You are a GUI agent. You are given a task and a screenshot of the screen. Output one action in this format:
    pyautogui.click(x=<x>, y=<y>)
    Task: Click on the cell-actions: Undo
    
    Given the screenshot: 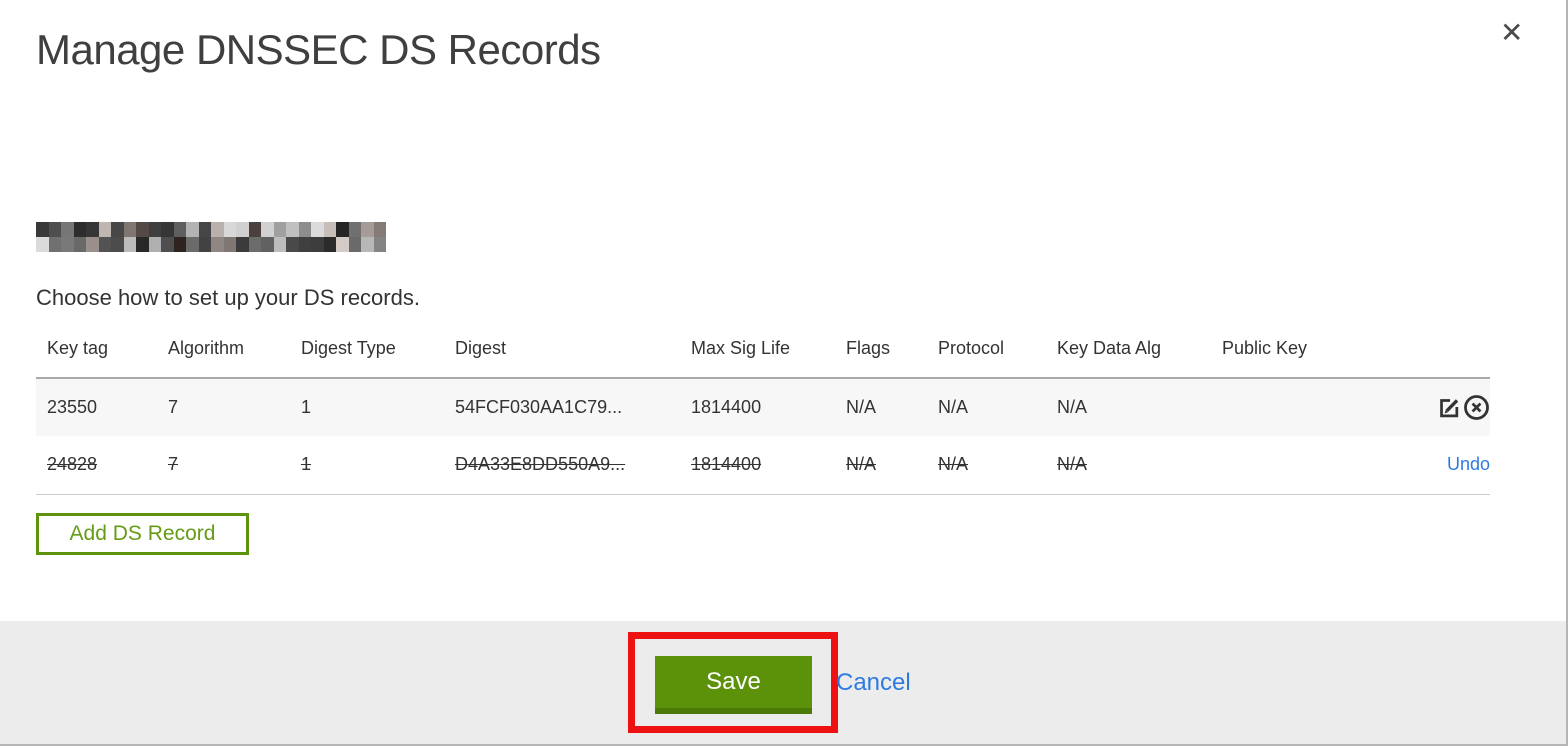 What is the action you would take?
    pyautogui.click(x=1425, y=465)
    